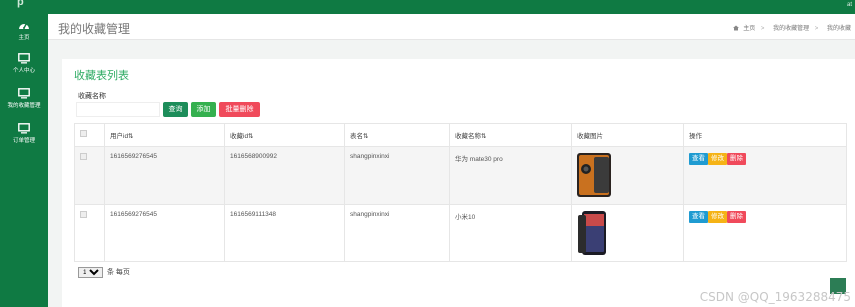  I want to click on sidebar-item-label: 个人中心, so click(23, 71).